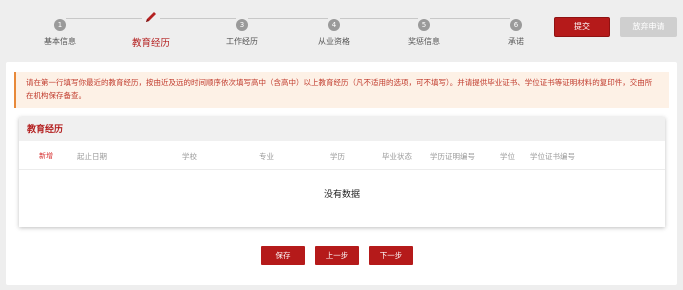 Image resolution: width=683 pixels, height=290 pixels. I want to click on submit-button: 提交, so click(582, 27).